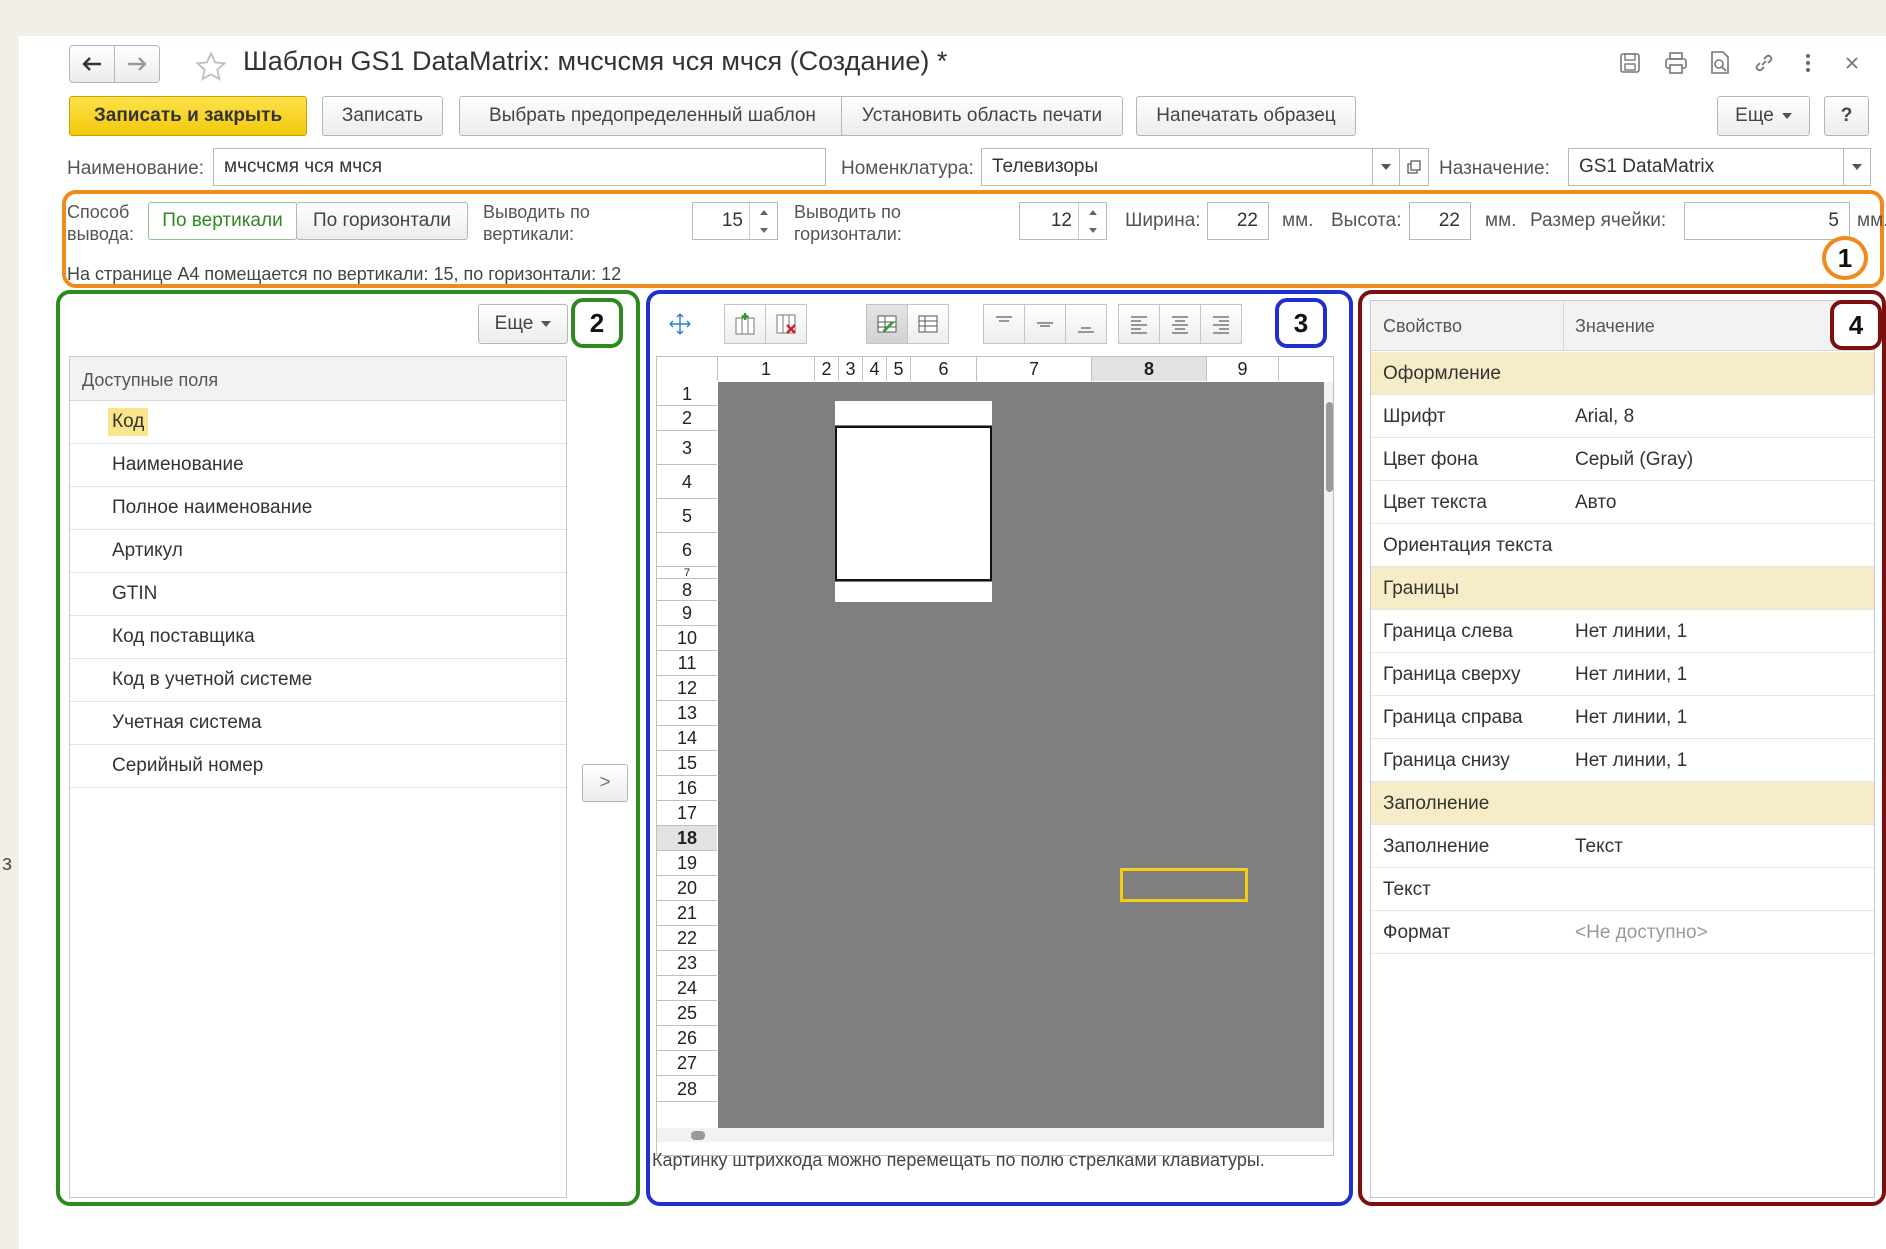  What do you see at coordinates (687, 573) in the screenshot?
I see `row-header: 7` at bounding box center [687, 573].